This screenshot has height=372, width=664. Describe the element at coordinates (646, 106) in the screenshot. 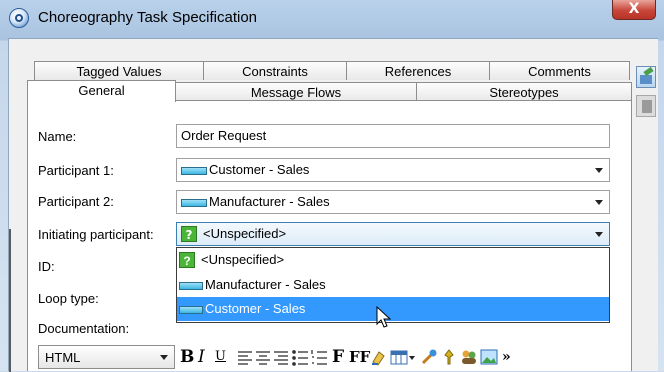

I see `document-icon` at that location.